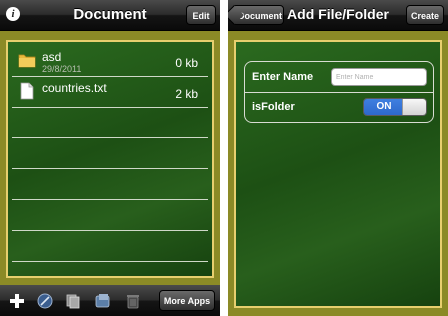  What do you see at coordinates (45, 301) in the screenshot?
I see `paste-icon` at bounding box center [45, 301].